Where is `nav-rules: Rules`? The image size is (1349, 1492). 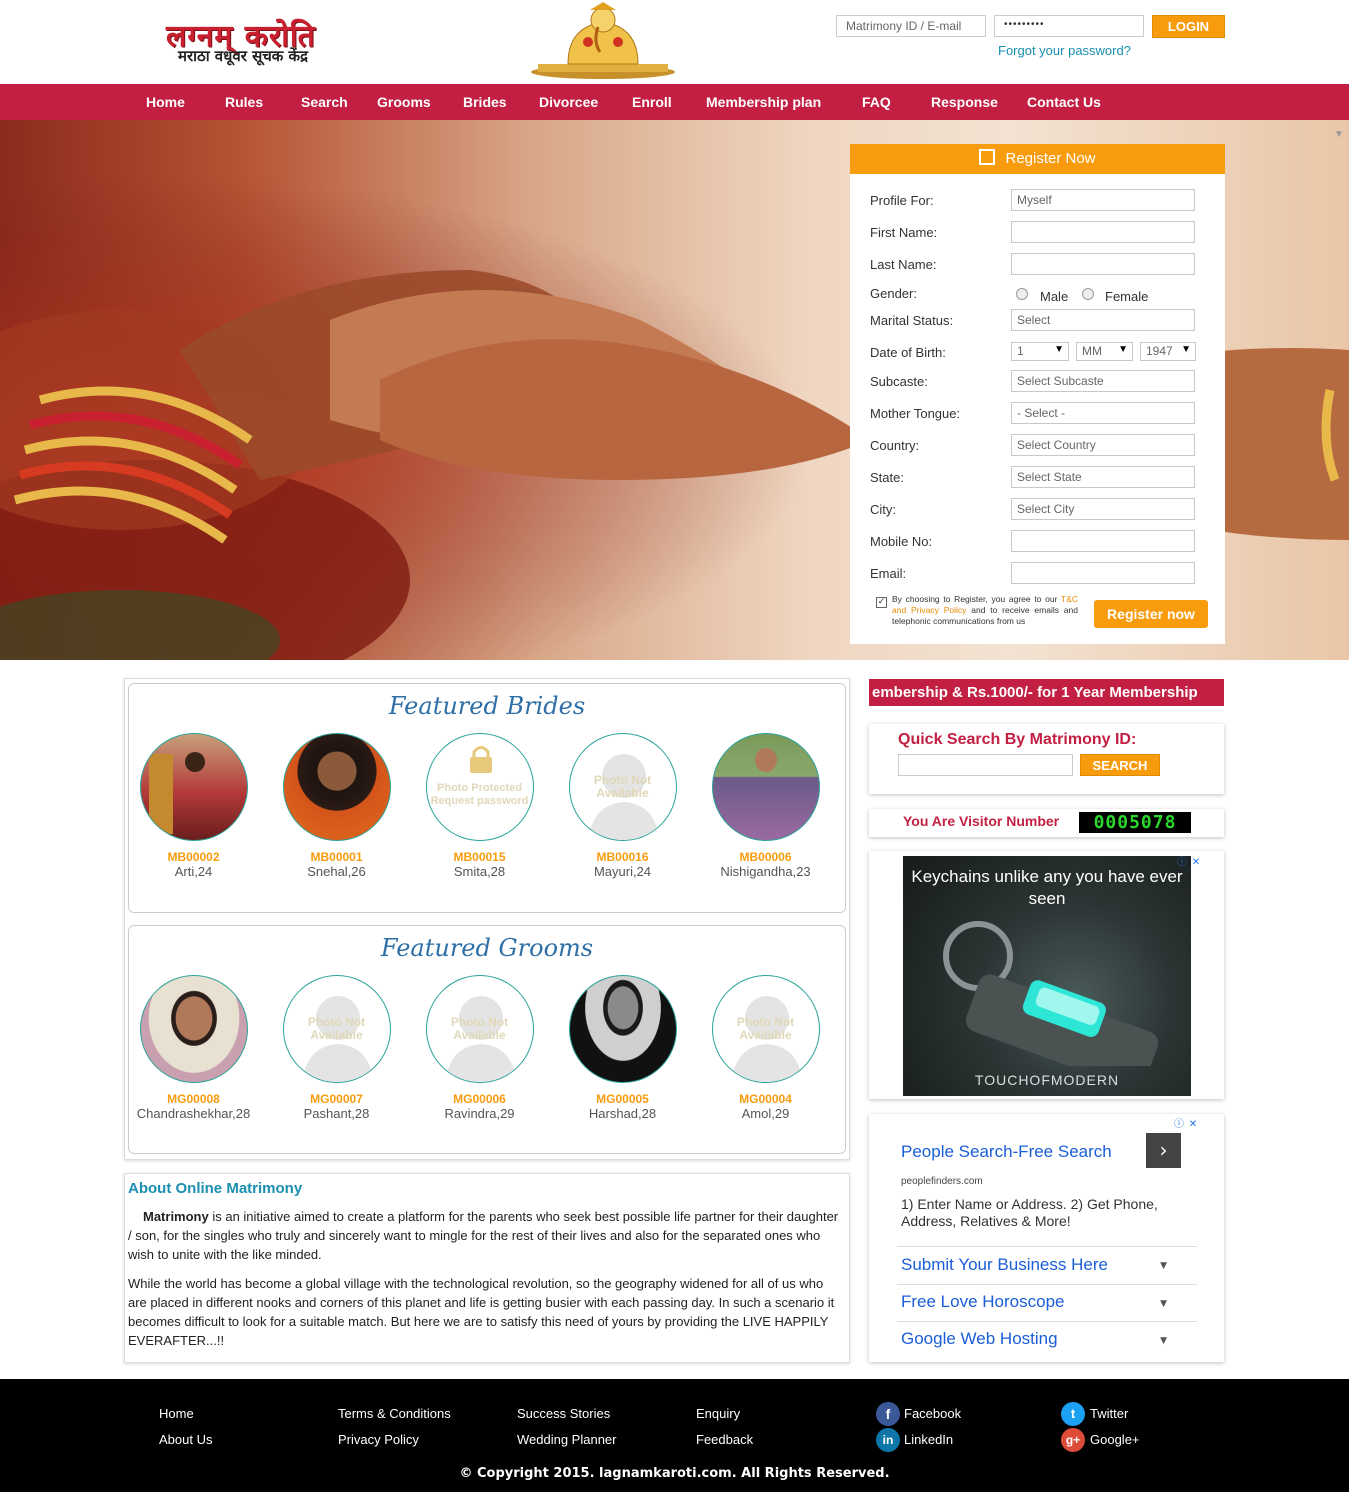 nav-rules: Rules is located at coordinates (244, 102).